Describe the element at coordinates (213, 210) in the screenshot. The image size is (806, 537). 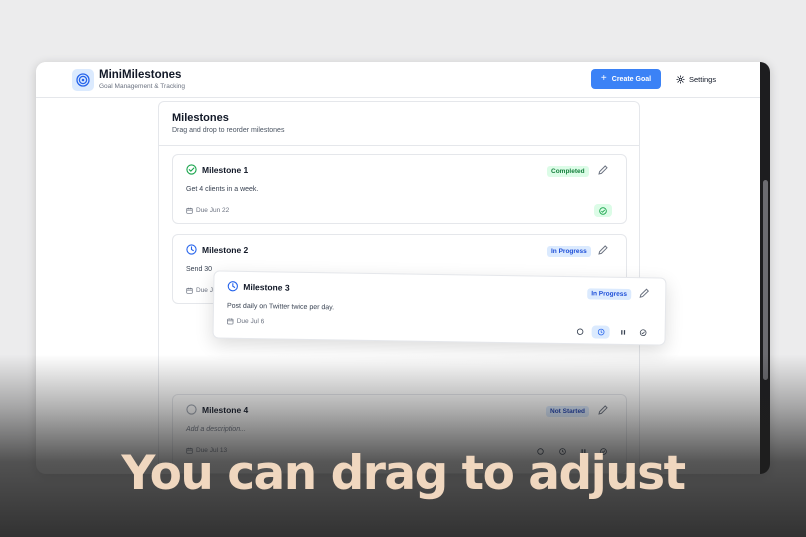
I see `due-date-text: Due Jun 22` at that location.